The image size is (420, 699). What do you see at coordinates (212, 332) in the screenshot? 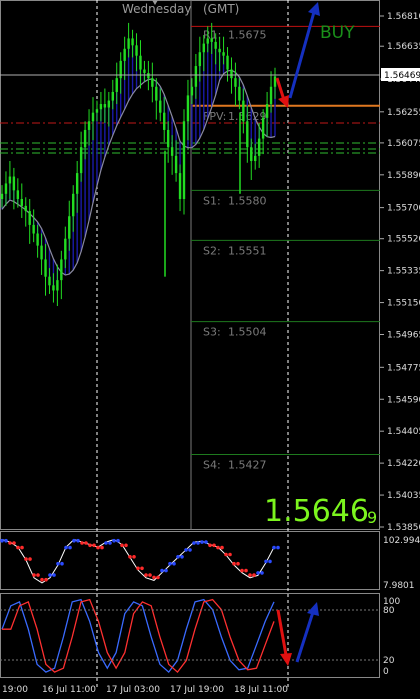
I see `pivot-label: S3:` at bounding box center [212, 332].